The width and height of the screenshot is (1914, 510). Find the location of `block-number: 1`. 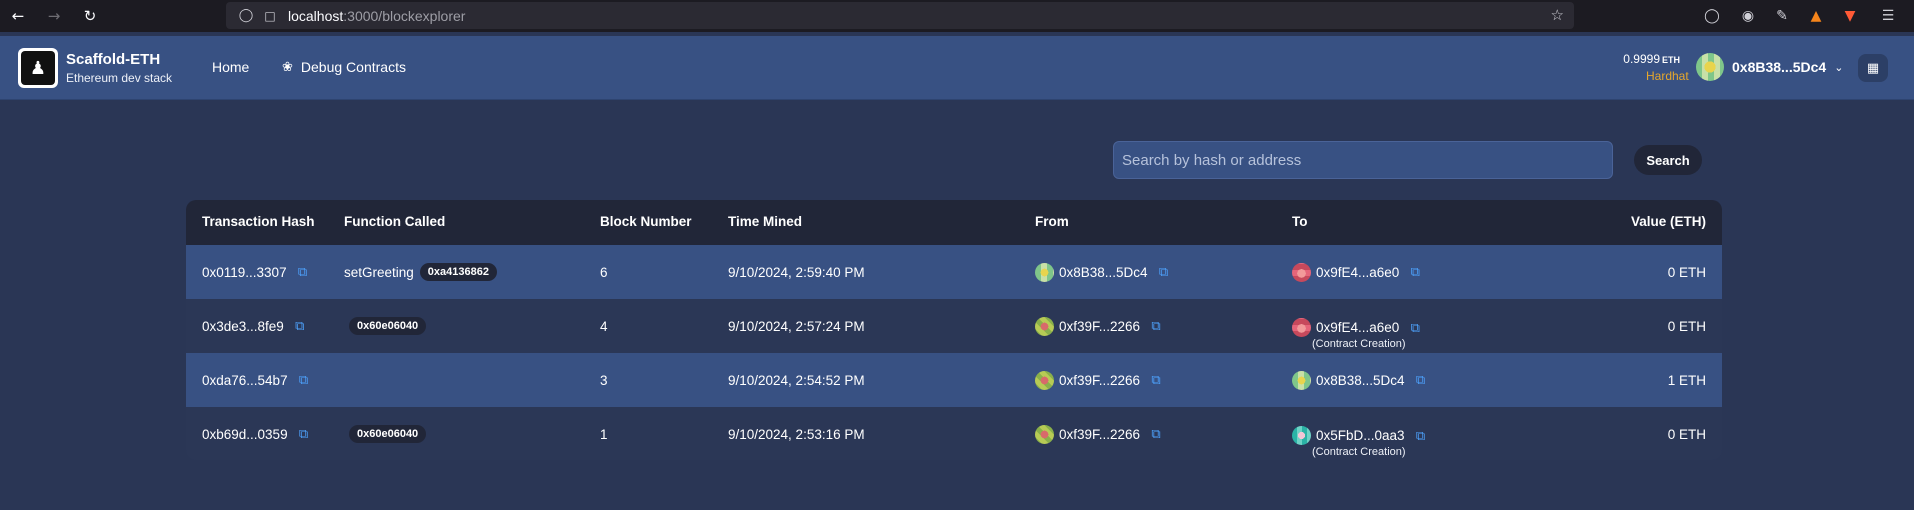

block-number: 1 is located at coordinates (604, 434).